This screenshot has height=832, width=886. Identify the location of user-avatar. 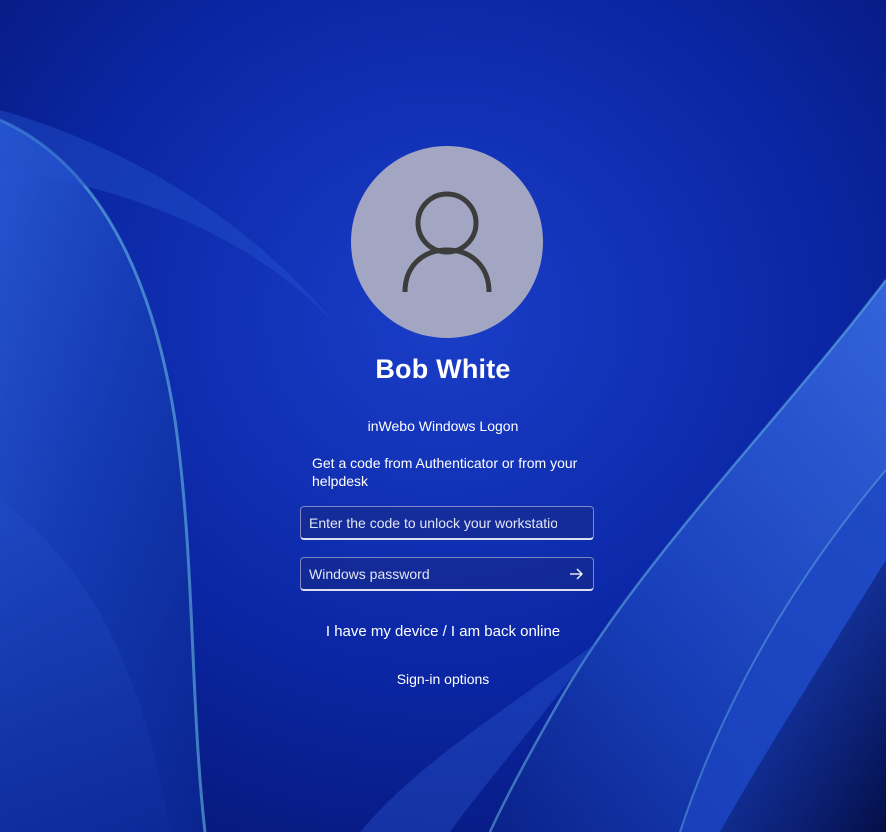
(447, 242).